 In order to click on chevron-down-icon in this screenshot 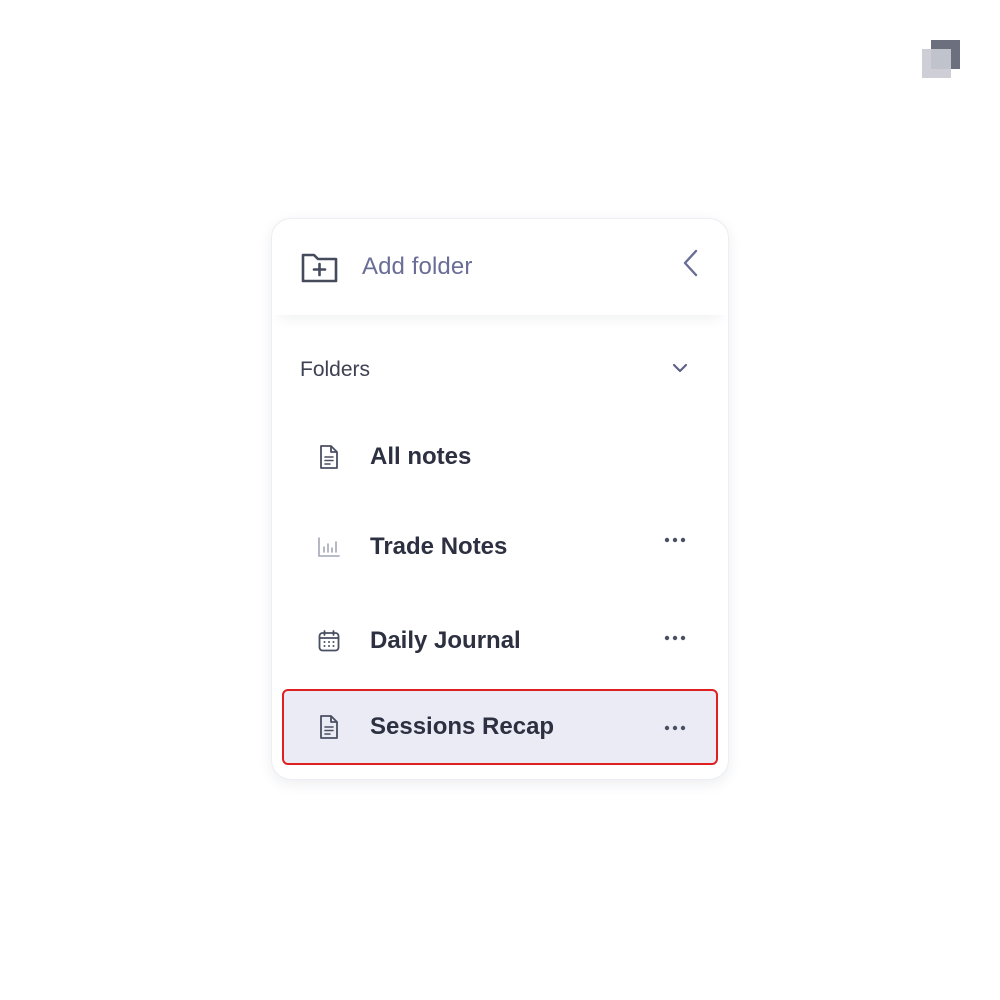, I will do `click(680, 370)`.